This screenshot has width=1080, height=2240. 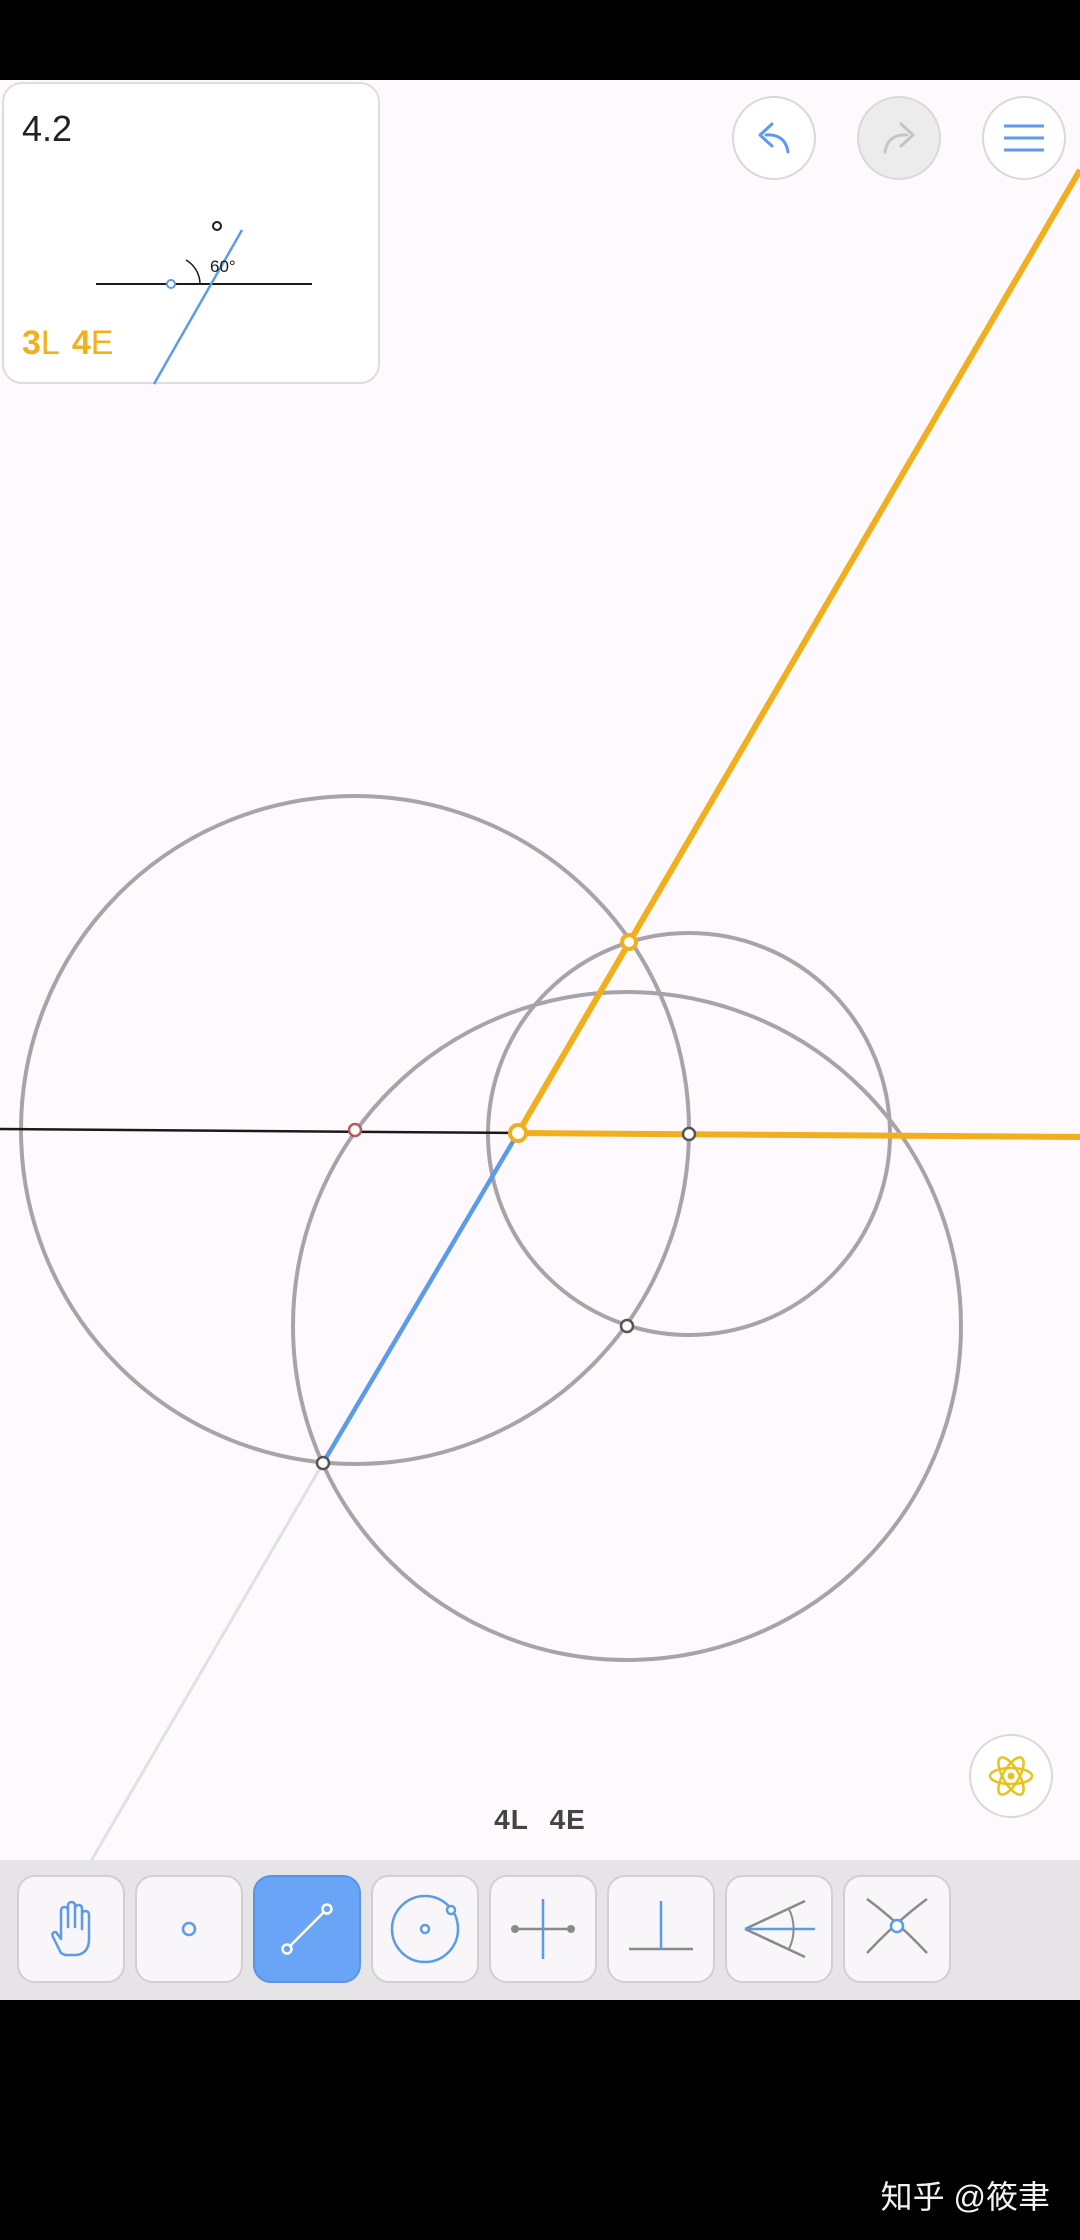 I want to click on tool-intersect, so click(x=897, y=1929).